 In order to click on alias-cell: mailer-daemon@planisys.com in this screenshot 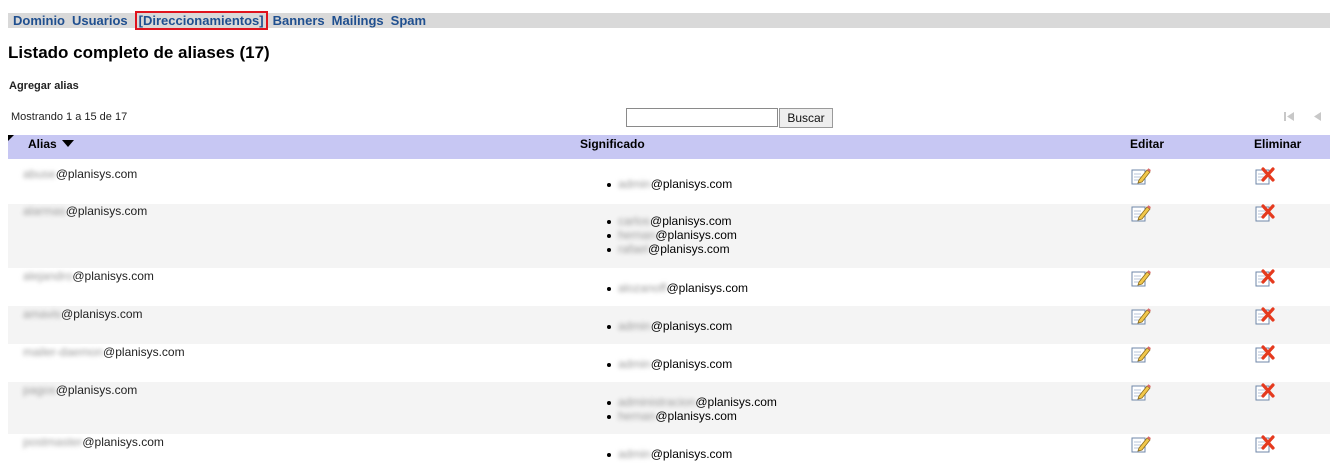, I will do `click(104, 352)`.